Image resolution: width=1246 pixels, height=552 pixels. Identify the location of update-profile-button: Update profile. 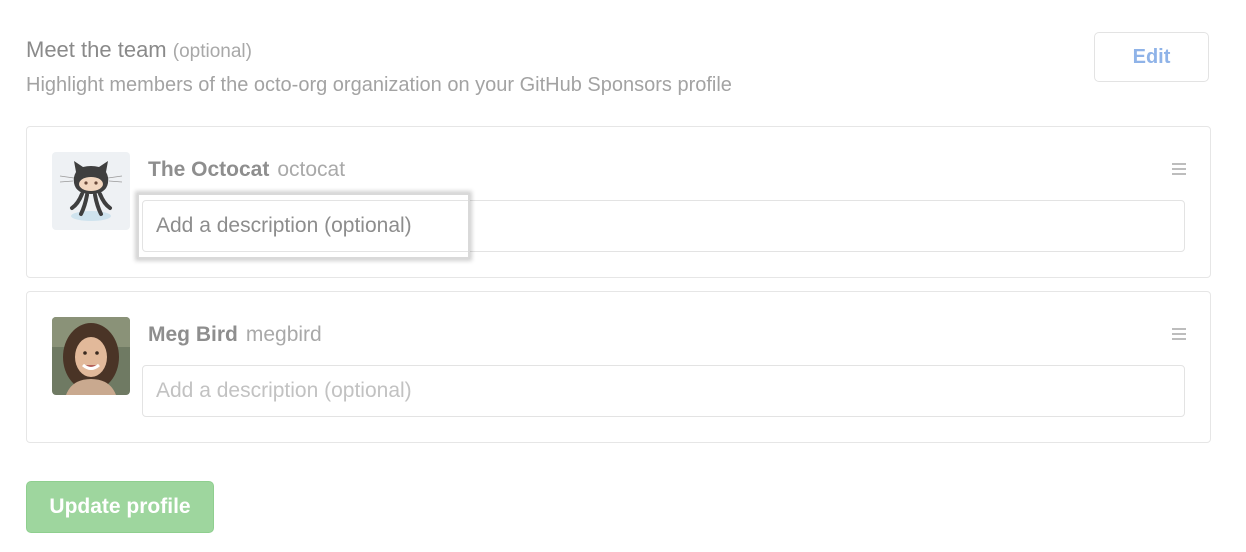
(120, 507).